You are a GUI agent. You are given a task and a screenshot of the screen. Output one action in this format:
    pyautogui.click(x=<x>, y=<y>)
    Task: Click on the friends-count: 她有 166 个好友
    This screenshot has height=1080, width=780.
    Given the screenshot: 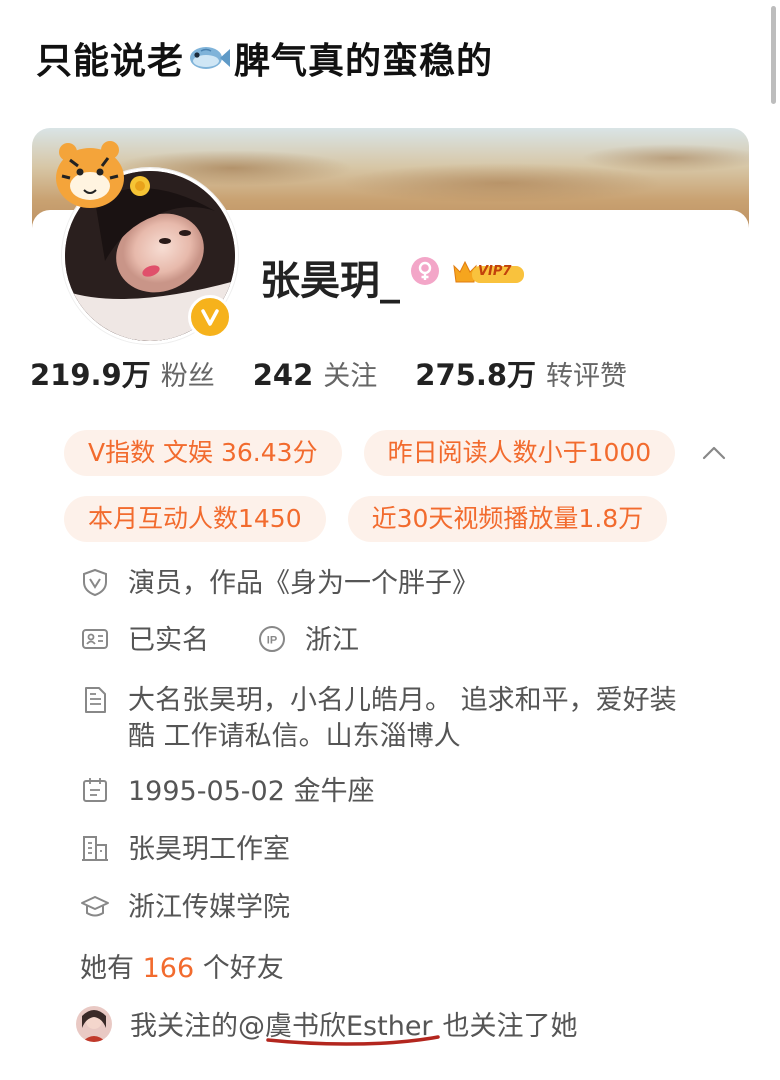 What is the action you would take?
    pyautogui.click(x=182, y=965)
    